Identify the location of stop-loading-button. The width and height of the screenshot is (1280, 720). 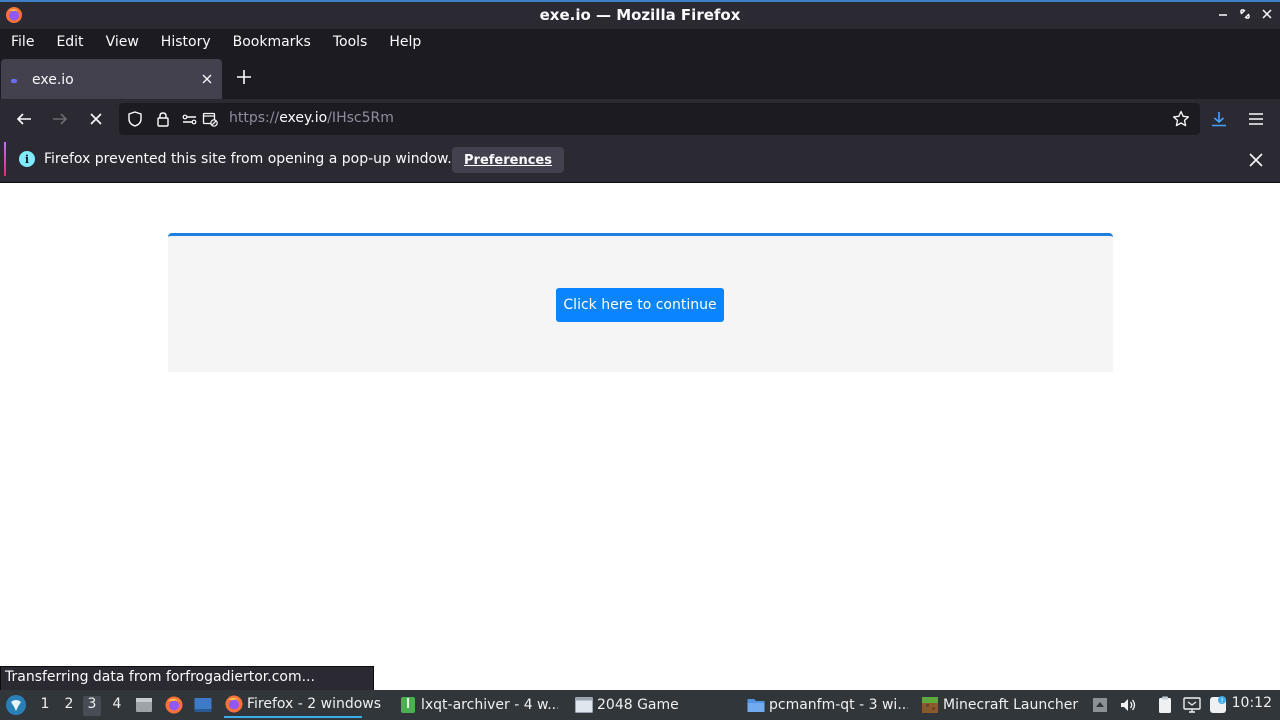
(96, 119).